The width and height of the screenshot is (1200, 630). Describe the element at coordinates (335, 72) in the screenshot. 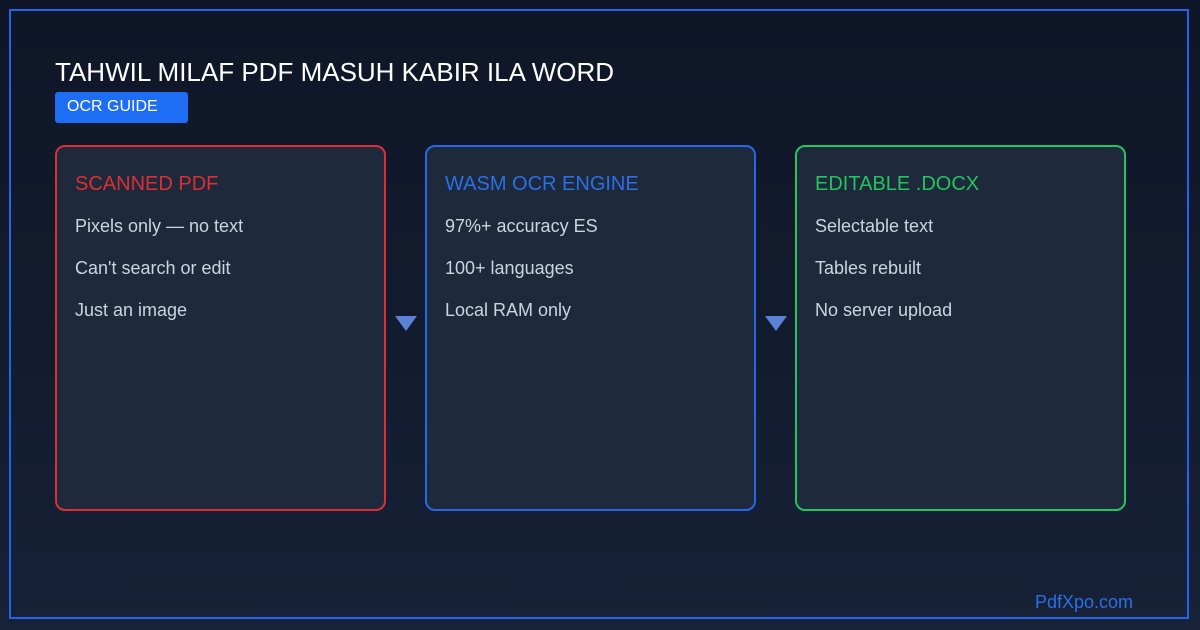

I see `page-title: TAHWIL MILAF PDF MASUH KABIR ILA WORD` at that location.